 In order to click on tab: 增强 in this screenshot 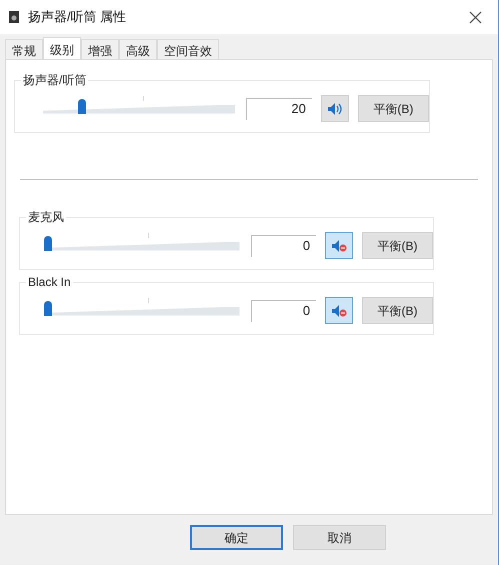, I will do `click(100, 49)`.